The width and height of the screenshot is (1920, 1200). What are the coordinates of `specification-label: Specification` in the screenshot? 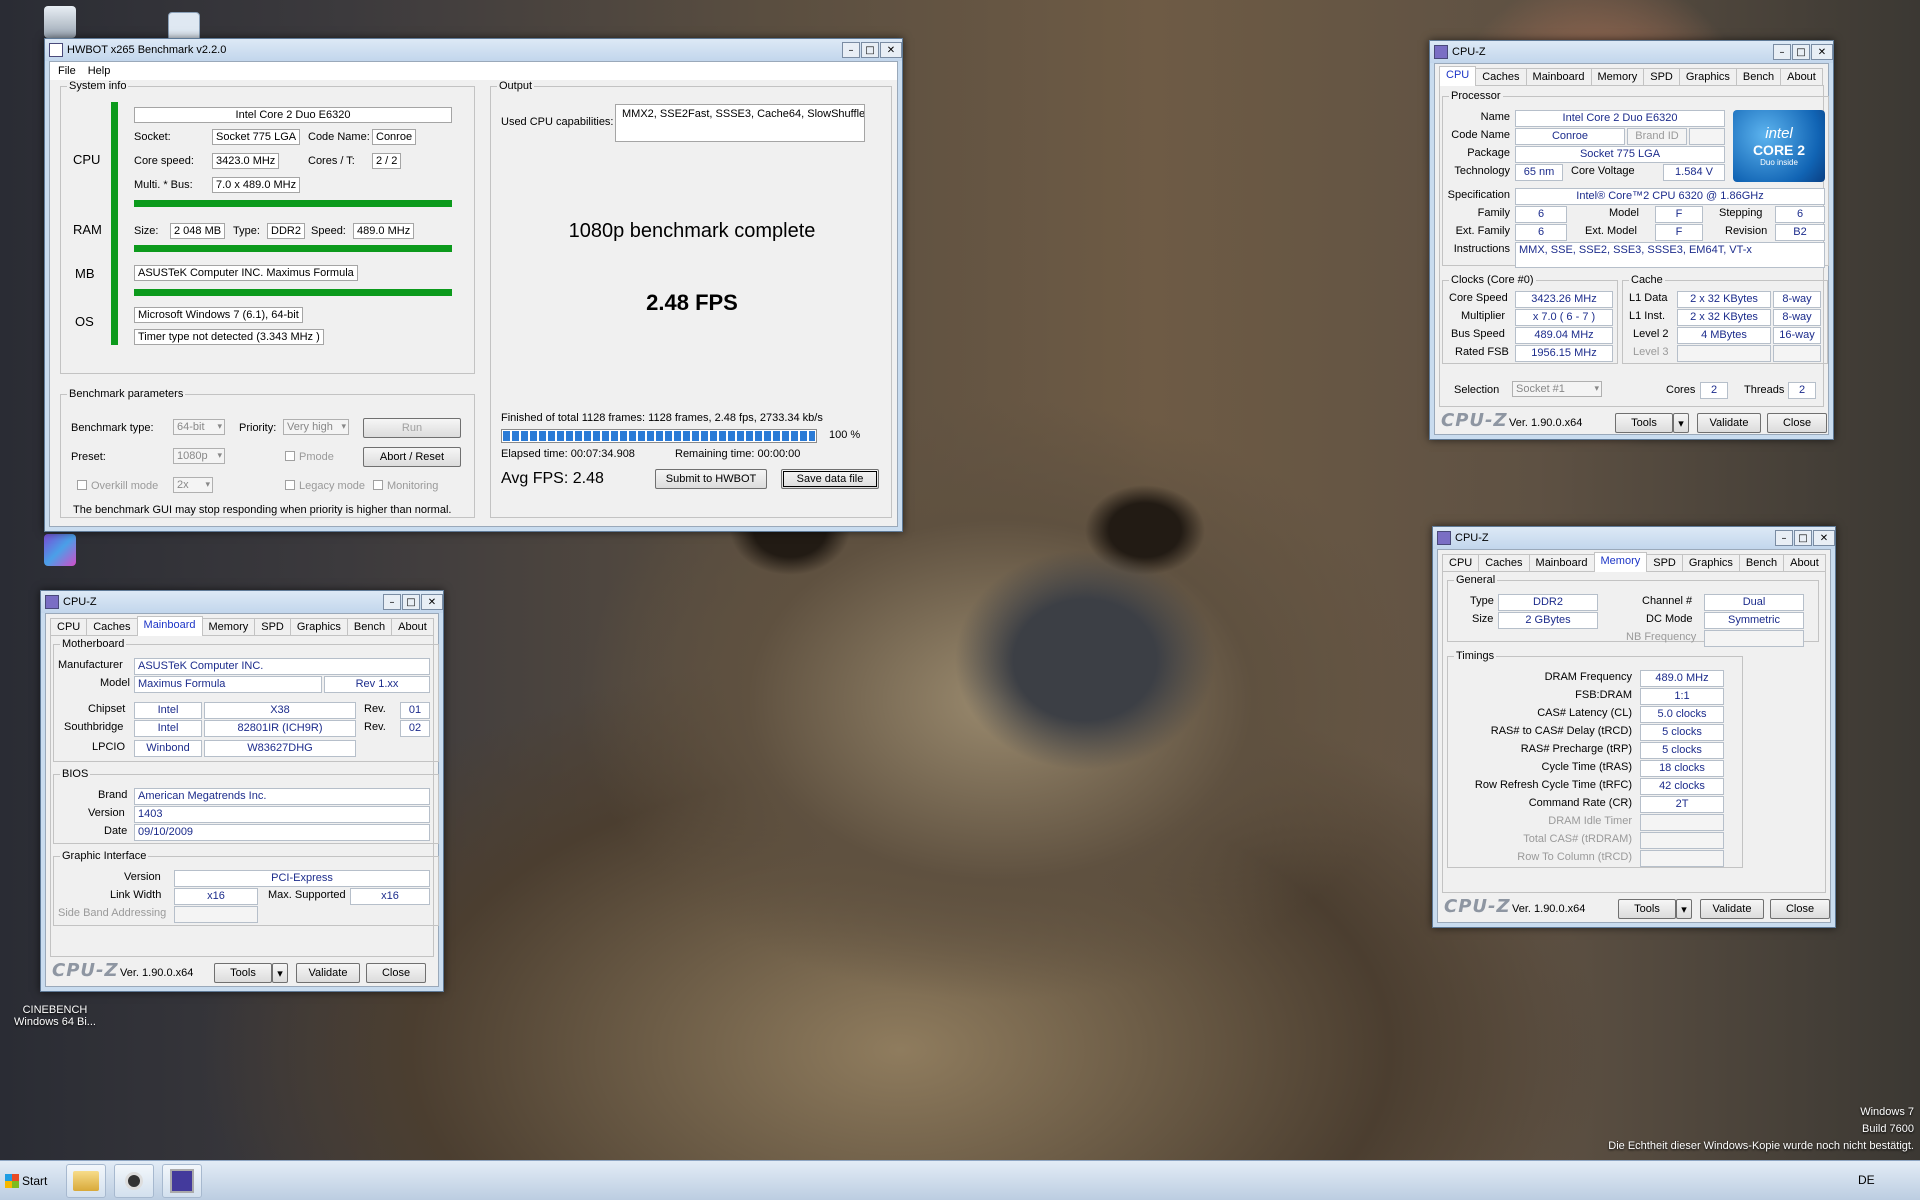 It's located at (1478, 195).